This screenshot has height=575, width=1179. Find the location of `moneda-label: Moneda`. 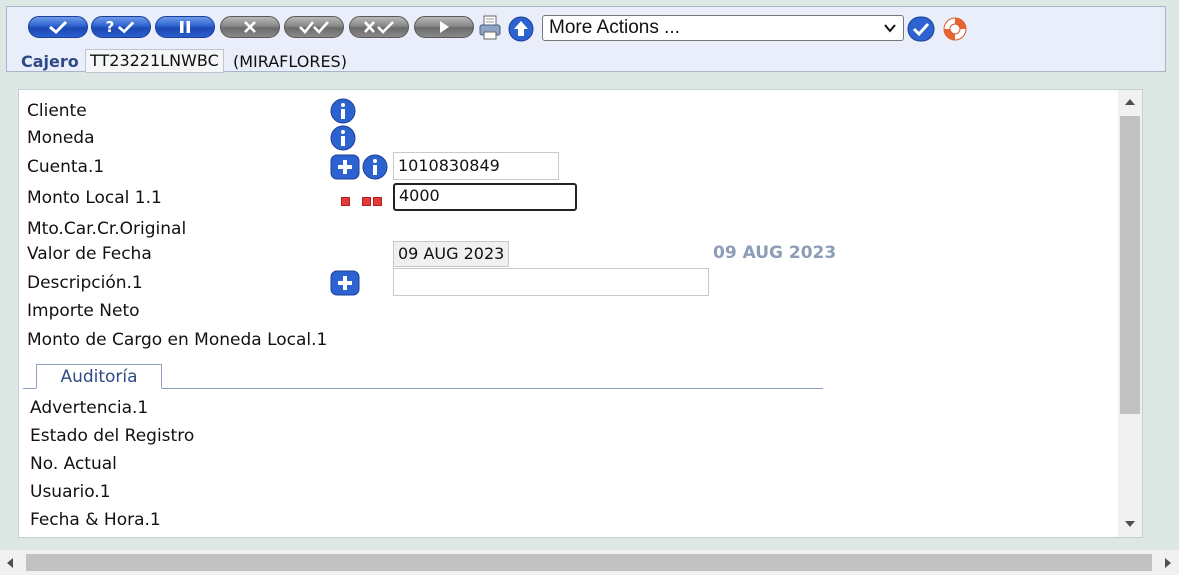

moneda-label: Moneda is located at coordinates (61, 138).